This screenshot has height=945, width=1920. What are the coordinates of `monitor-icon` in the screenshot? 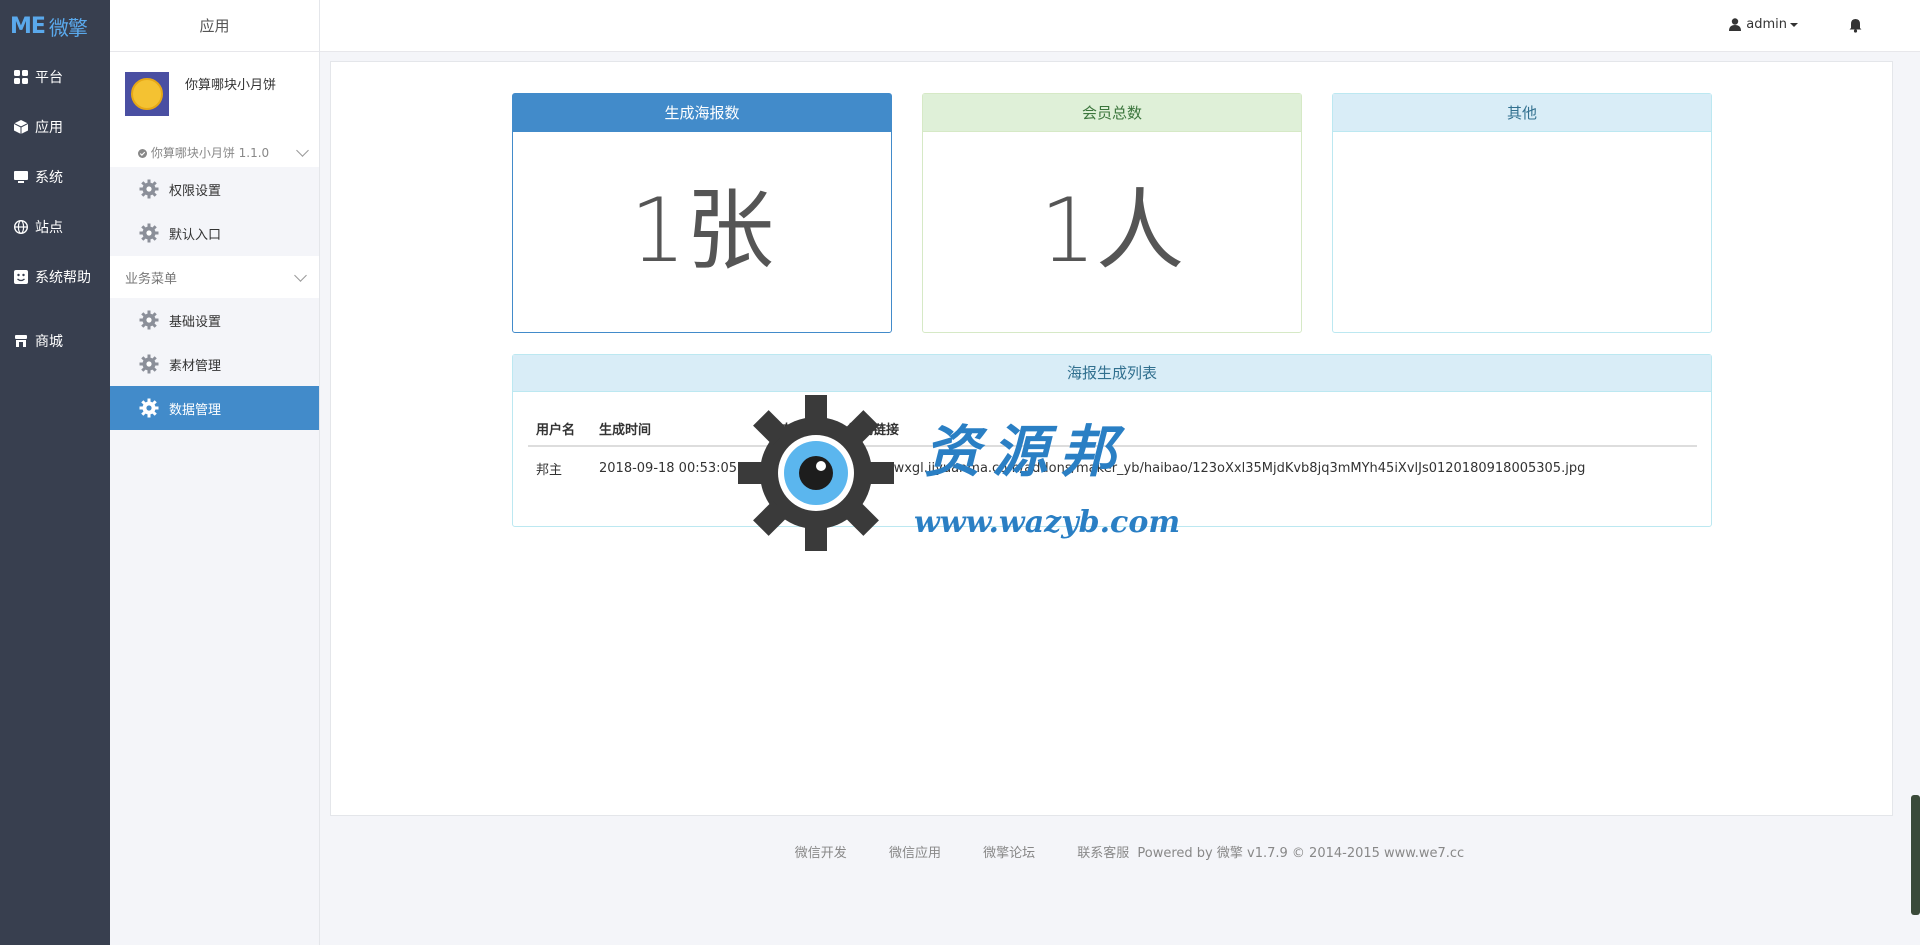 It's located at (21, 177).